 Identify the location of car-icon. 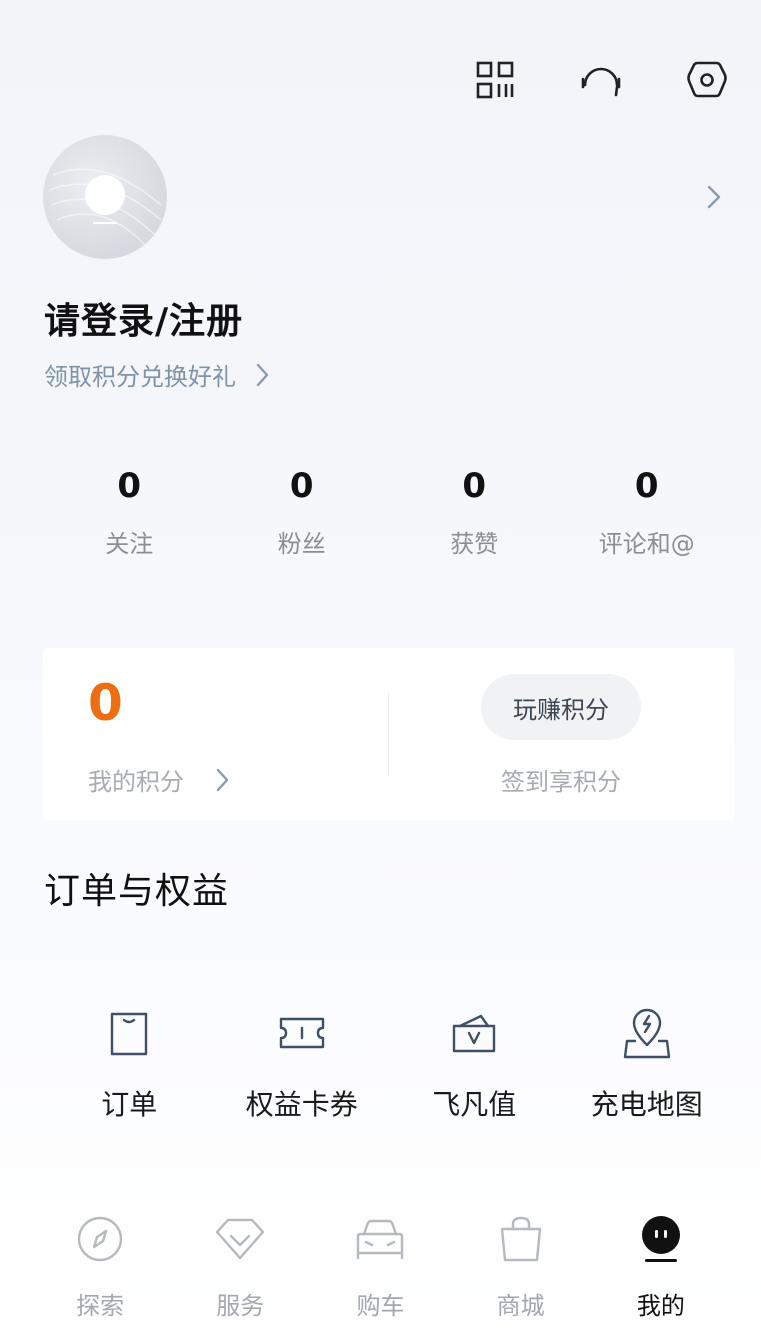
(380, 1239).